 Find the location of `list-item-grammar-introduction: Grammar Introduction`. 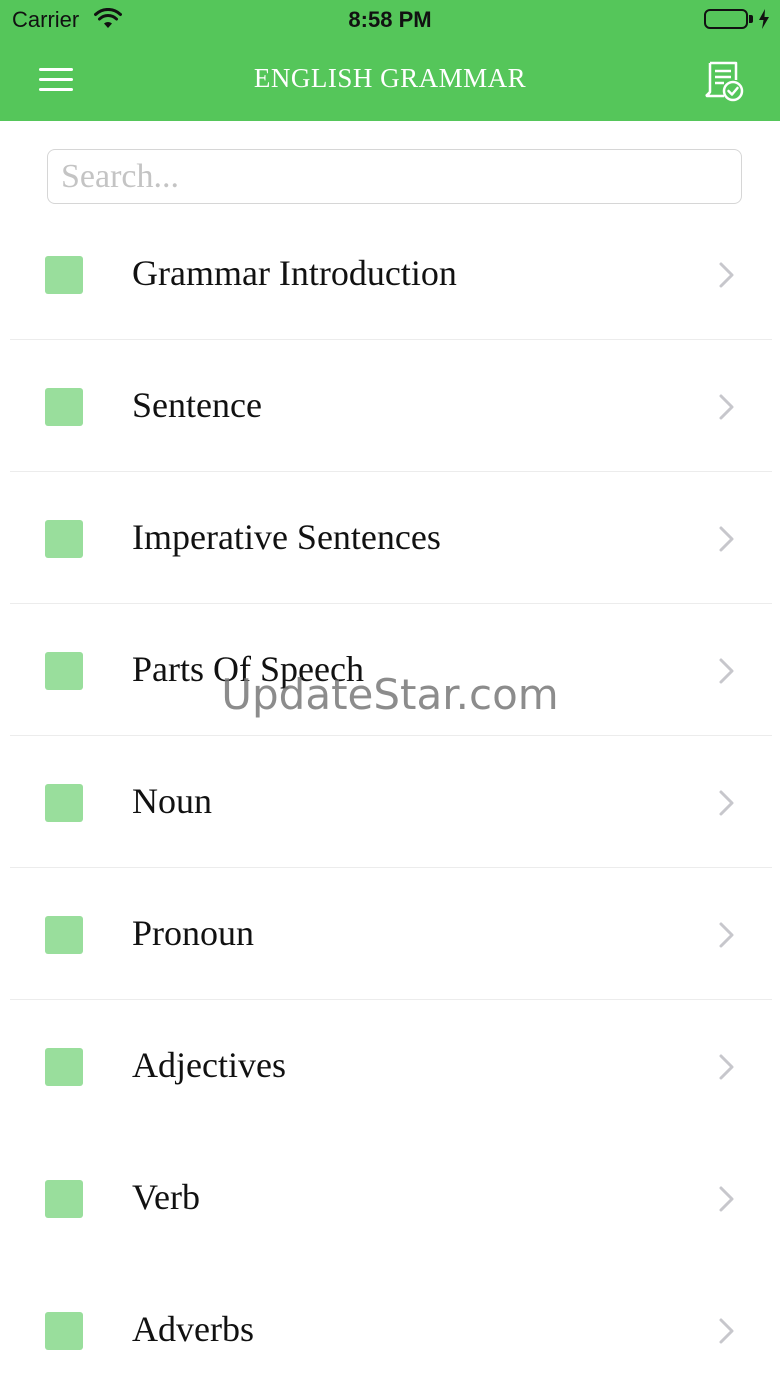

list-item-grammar-introduction: Grammar Introduction is located at coordinates (390, 274).